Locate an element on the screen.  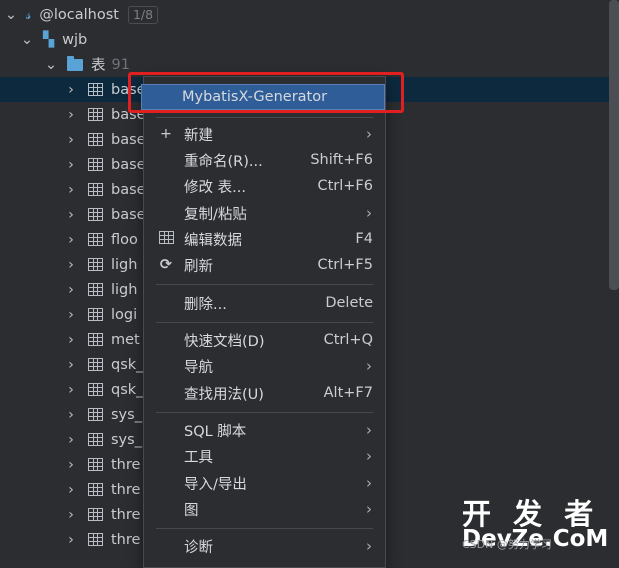
schema-icon: ▚ is located at coordinates (49, 39).